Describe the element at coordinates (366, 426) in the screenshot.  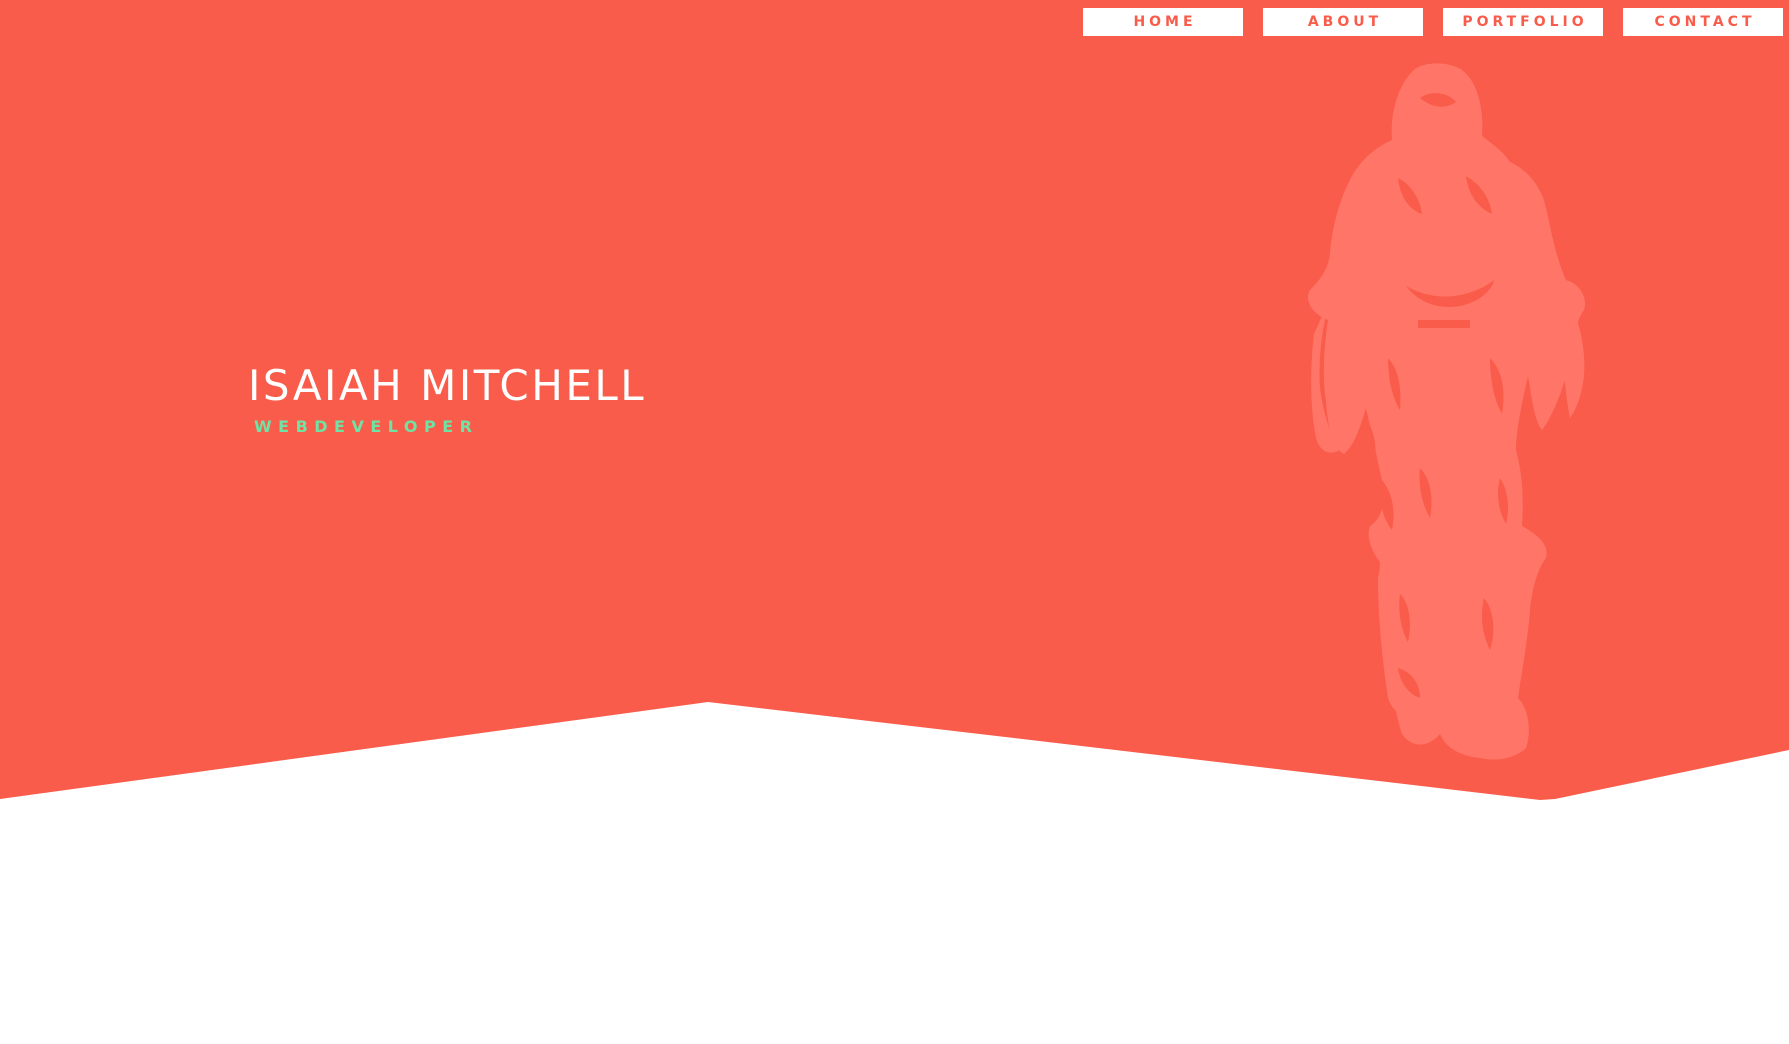
I see `hero-role-subtitle: WEBDEVELOPER` at that location.